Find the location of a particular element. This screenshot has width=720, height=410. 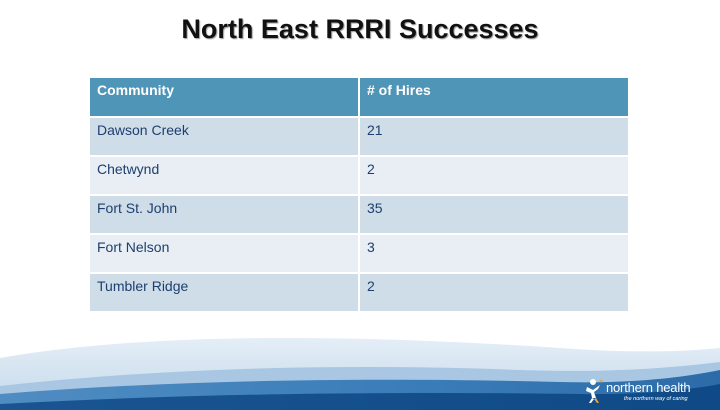

table-row: Tumbler Ridge 2 is located at coordinates (359, 292).